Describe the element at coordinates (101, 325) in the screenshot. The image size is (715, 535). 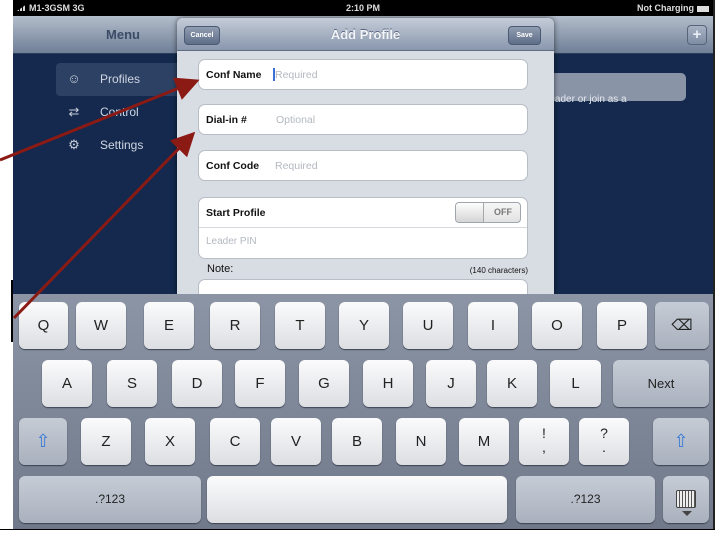
I see `key-w: W` at that location.